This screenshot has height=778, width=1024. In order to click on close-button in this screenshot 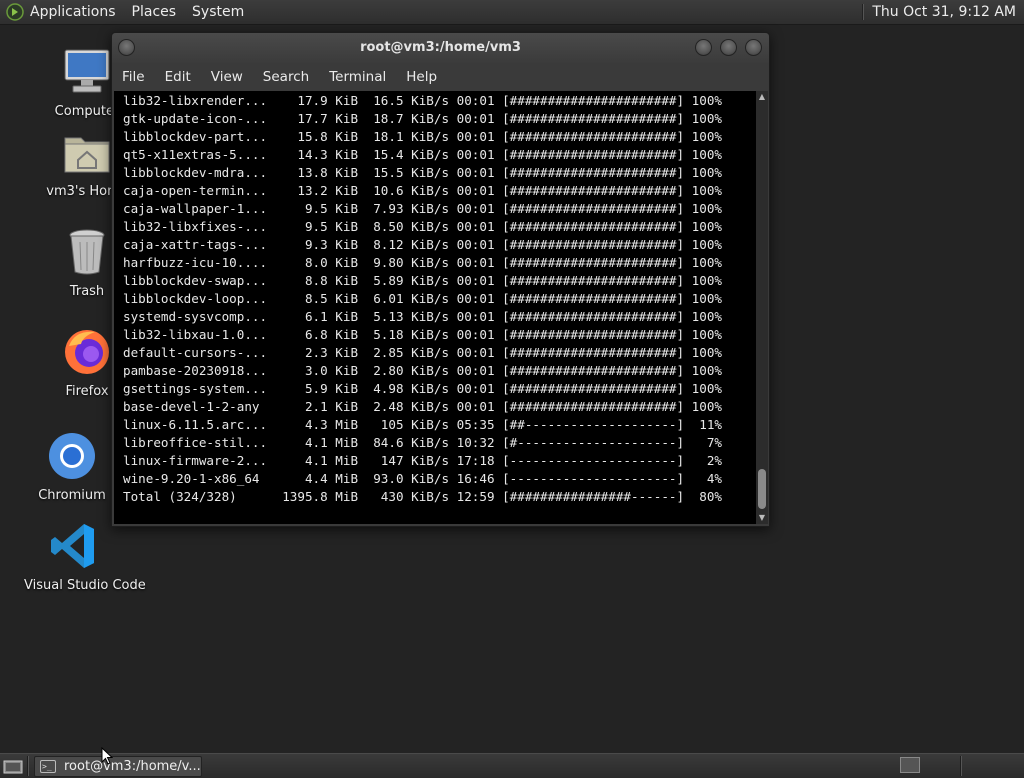, I will do `click(753, 47)`.